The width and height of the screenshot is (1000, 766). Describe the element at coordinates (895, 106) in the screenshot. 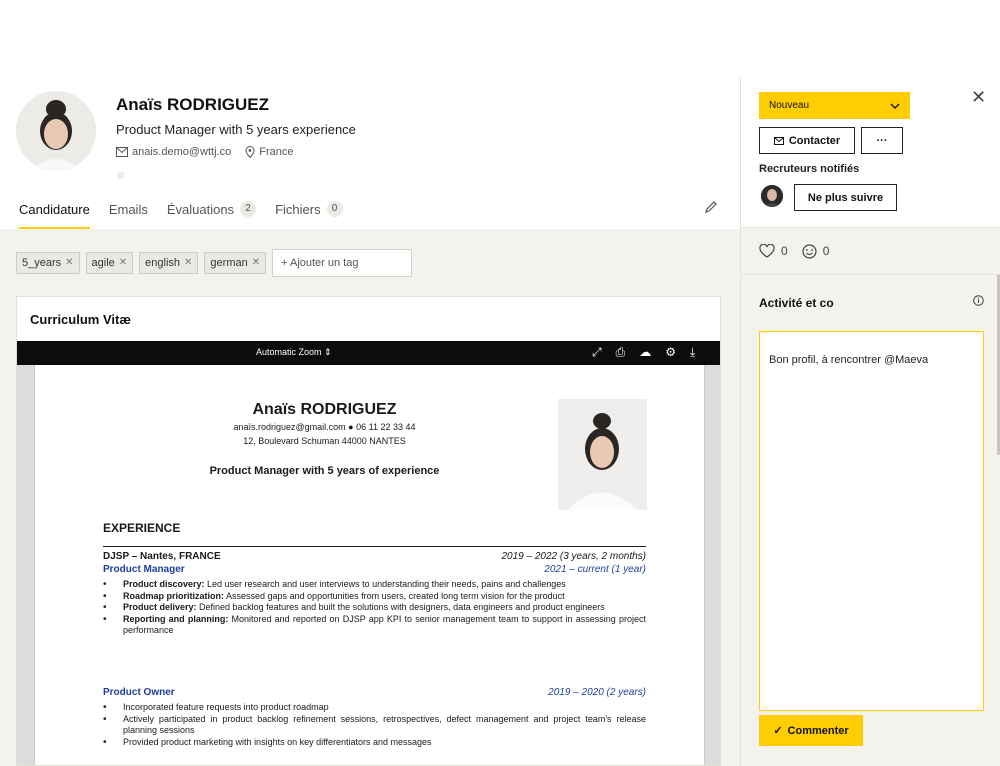

I see `chevron-down-icon` at that location.